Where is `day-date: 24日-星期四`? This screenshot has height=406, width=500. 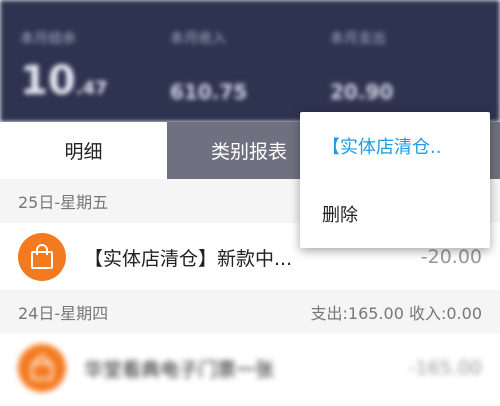
day-date: 24日-星期四 is located at coordinates (63, 313).